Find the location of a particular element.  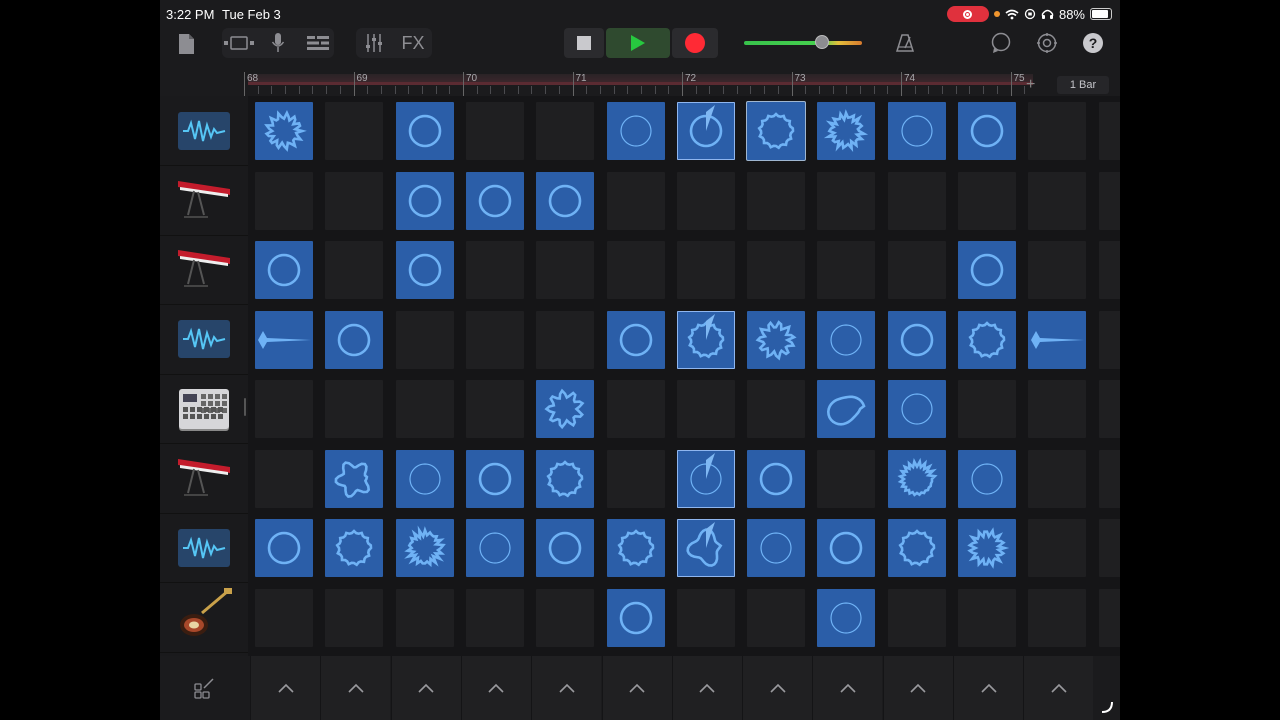

bar-ruler: 68 69 70 71 72 73 74 75 is located at coordinates (638, 84).